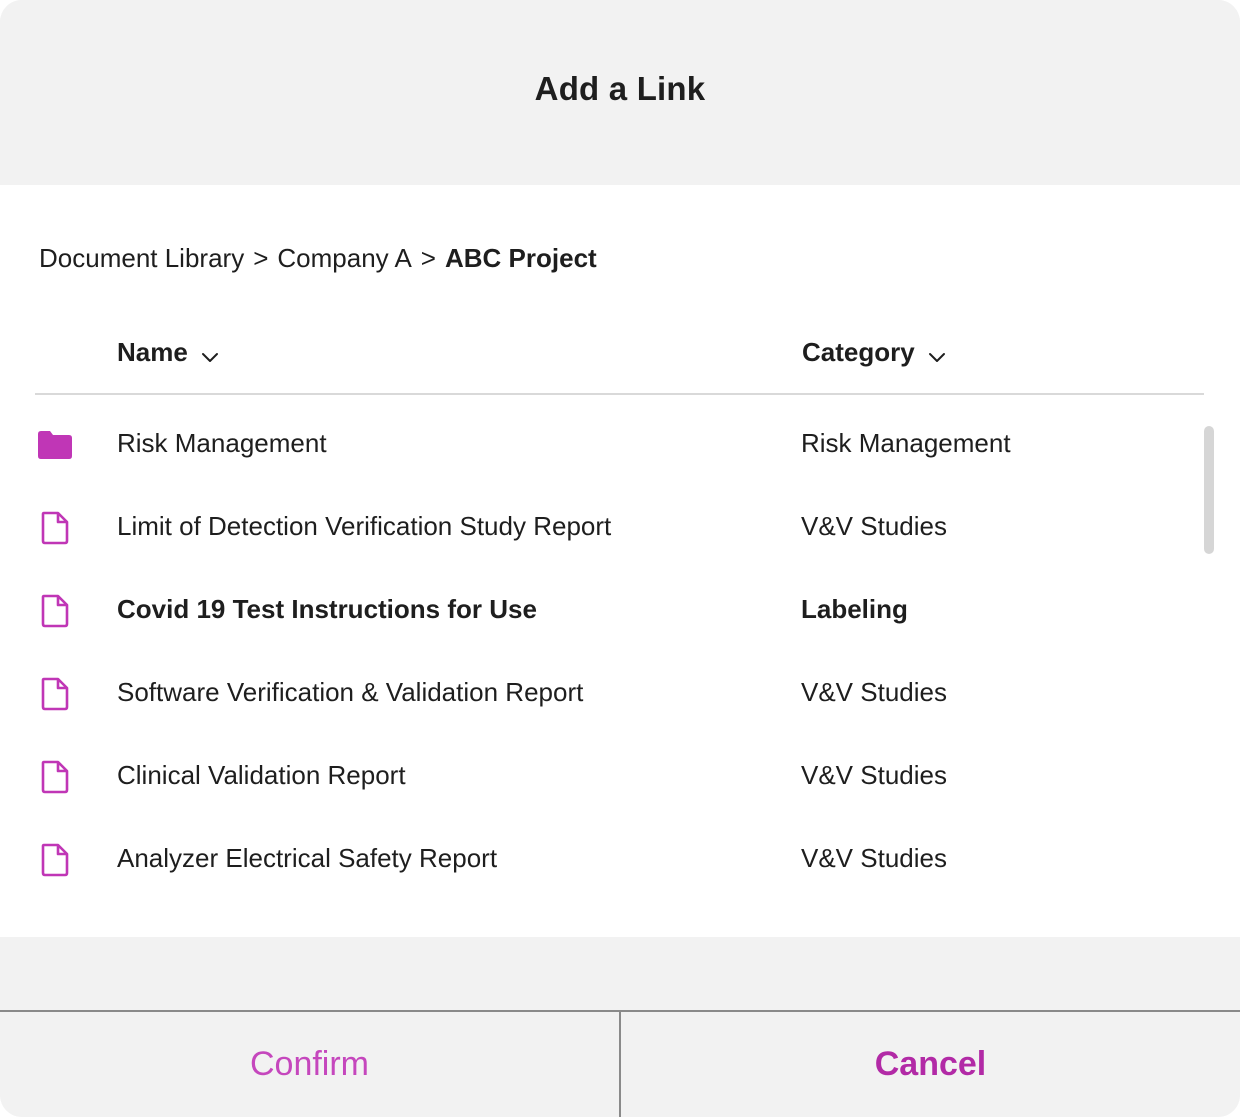 Image resolution: width=1240 pixels, height=1117 pixels. I want to click on column-header-category: Category, so click(874, 352).